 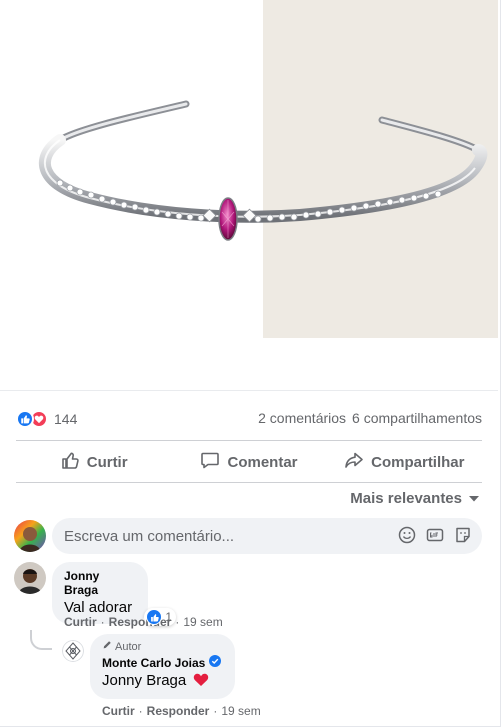 What do you see at coordinates (162, 646) in the screenshot?
I see `author-tag: Autor` at bounding box center [162, 646].